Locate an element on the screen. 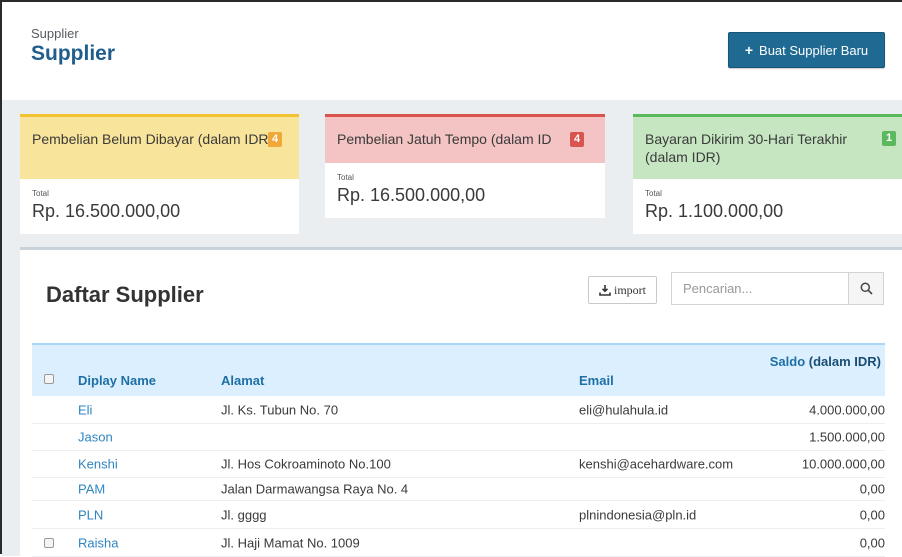 The height and width of the screenshot is (557, 902). card-title: Pembelian Belum Dibayar (dalam IDR) is located at coordinates (153, 139).